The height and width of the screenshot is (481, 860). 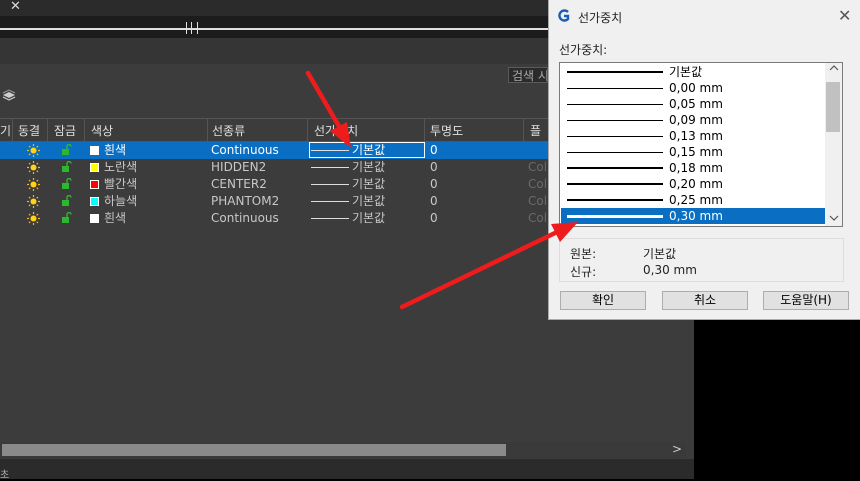 I want to click on lineweight-list-item: 0,25 mm, so click(x=693, y=200).